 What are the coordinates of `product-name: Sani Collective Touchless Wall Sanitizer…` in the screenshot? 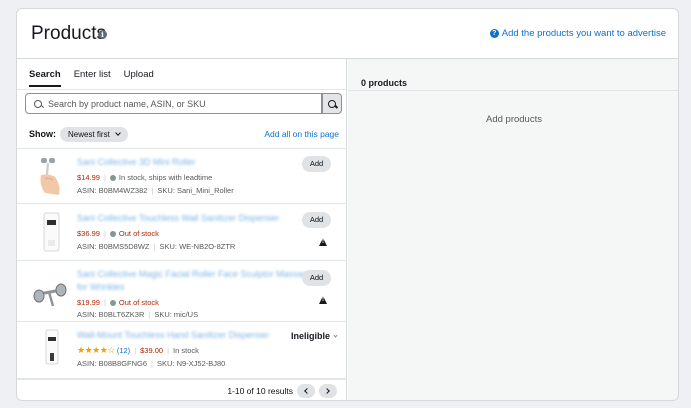 It's located at (197, 218).